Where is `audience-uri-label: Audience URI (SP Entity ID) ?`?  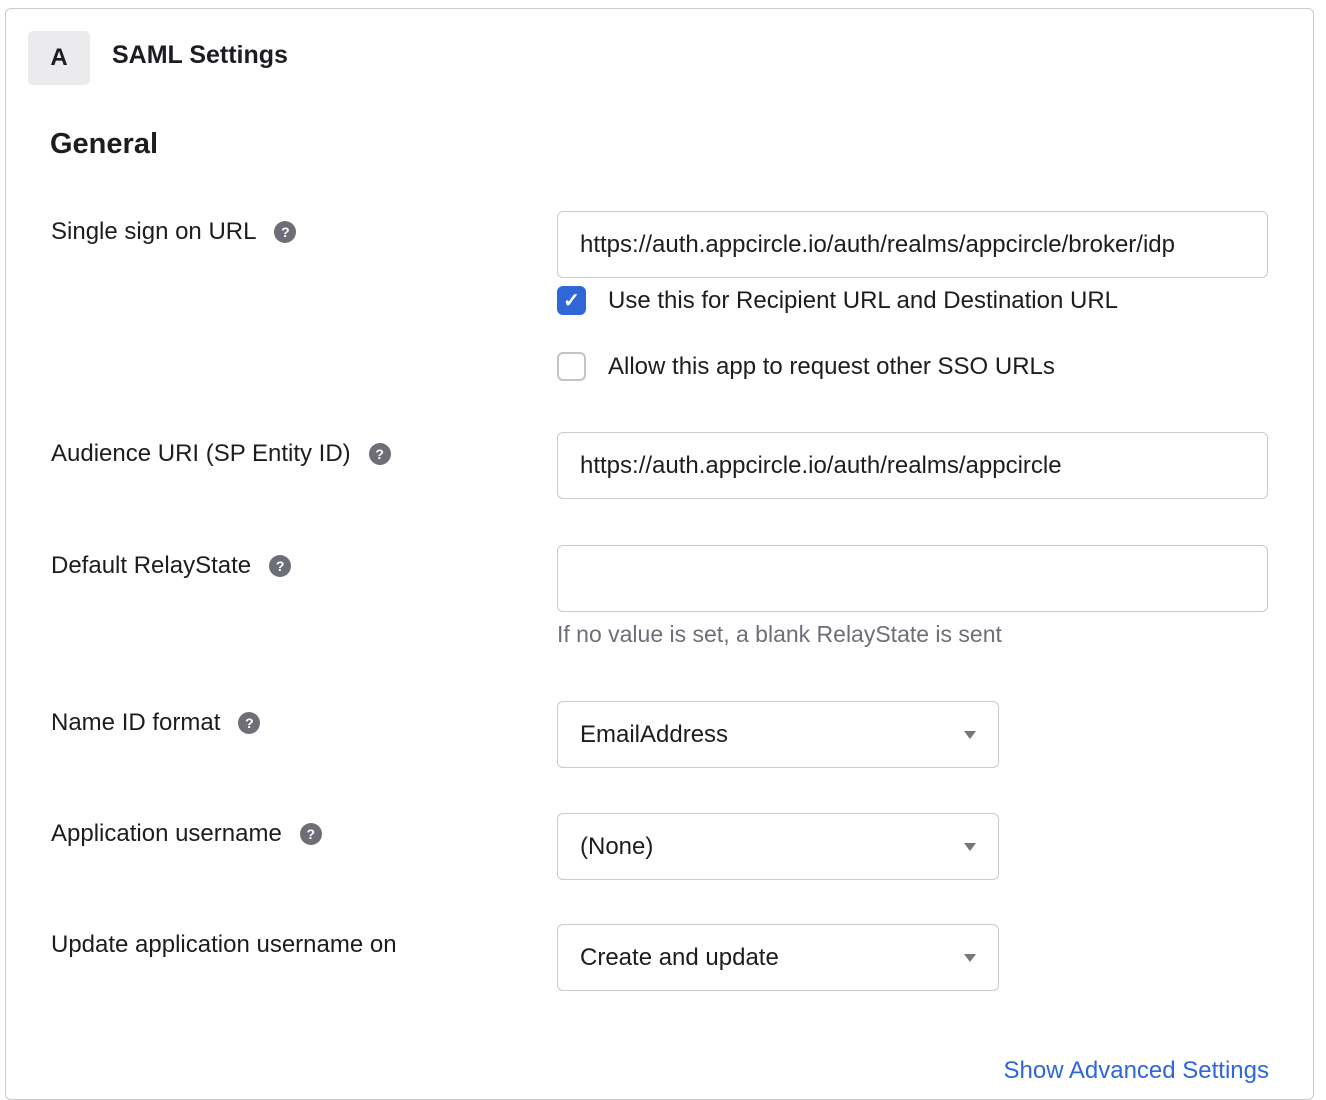 audience-uri-label: Audience URI (SP Entity ID) ? is located at coordinates (221, 454).